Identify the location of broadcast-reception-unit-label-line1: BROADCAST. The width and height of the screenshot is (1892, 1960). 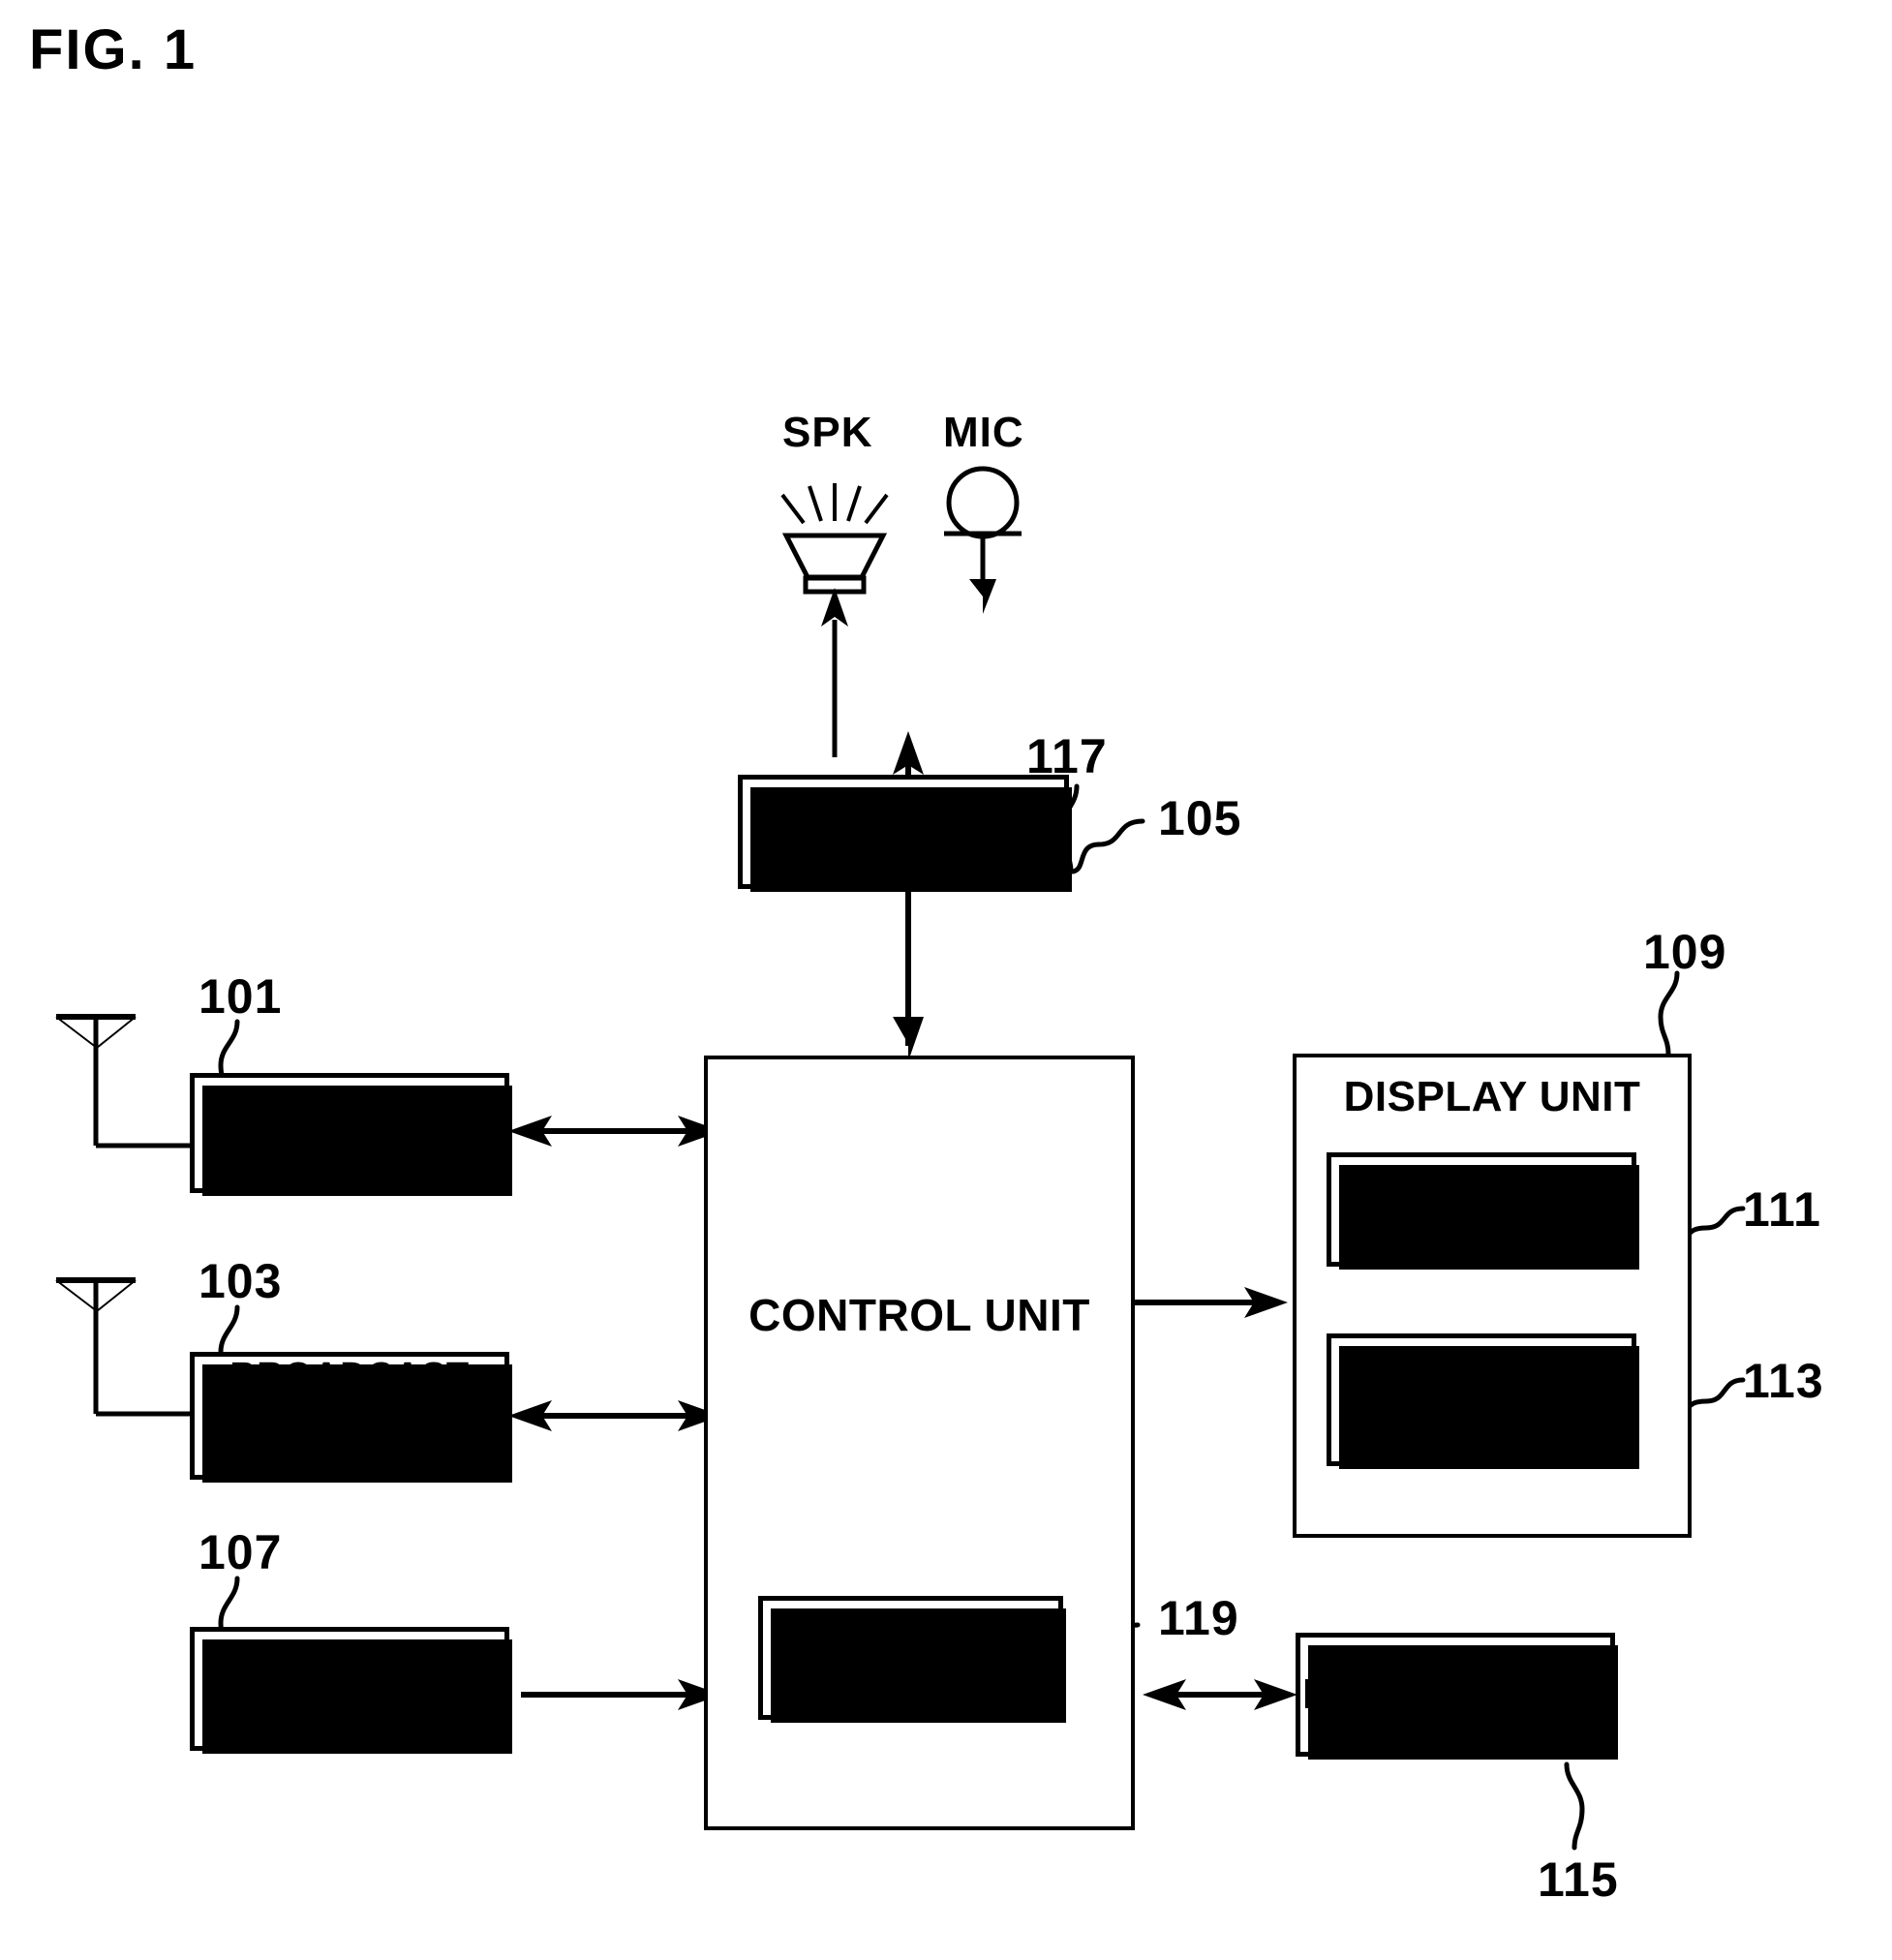
(349, 1376).